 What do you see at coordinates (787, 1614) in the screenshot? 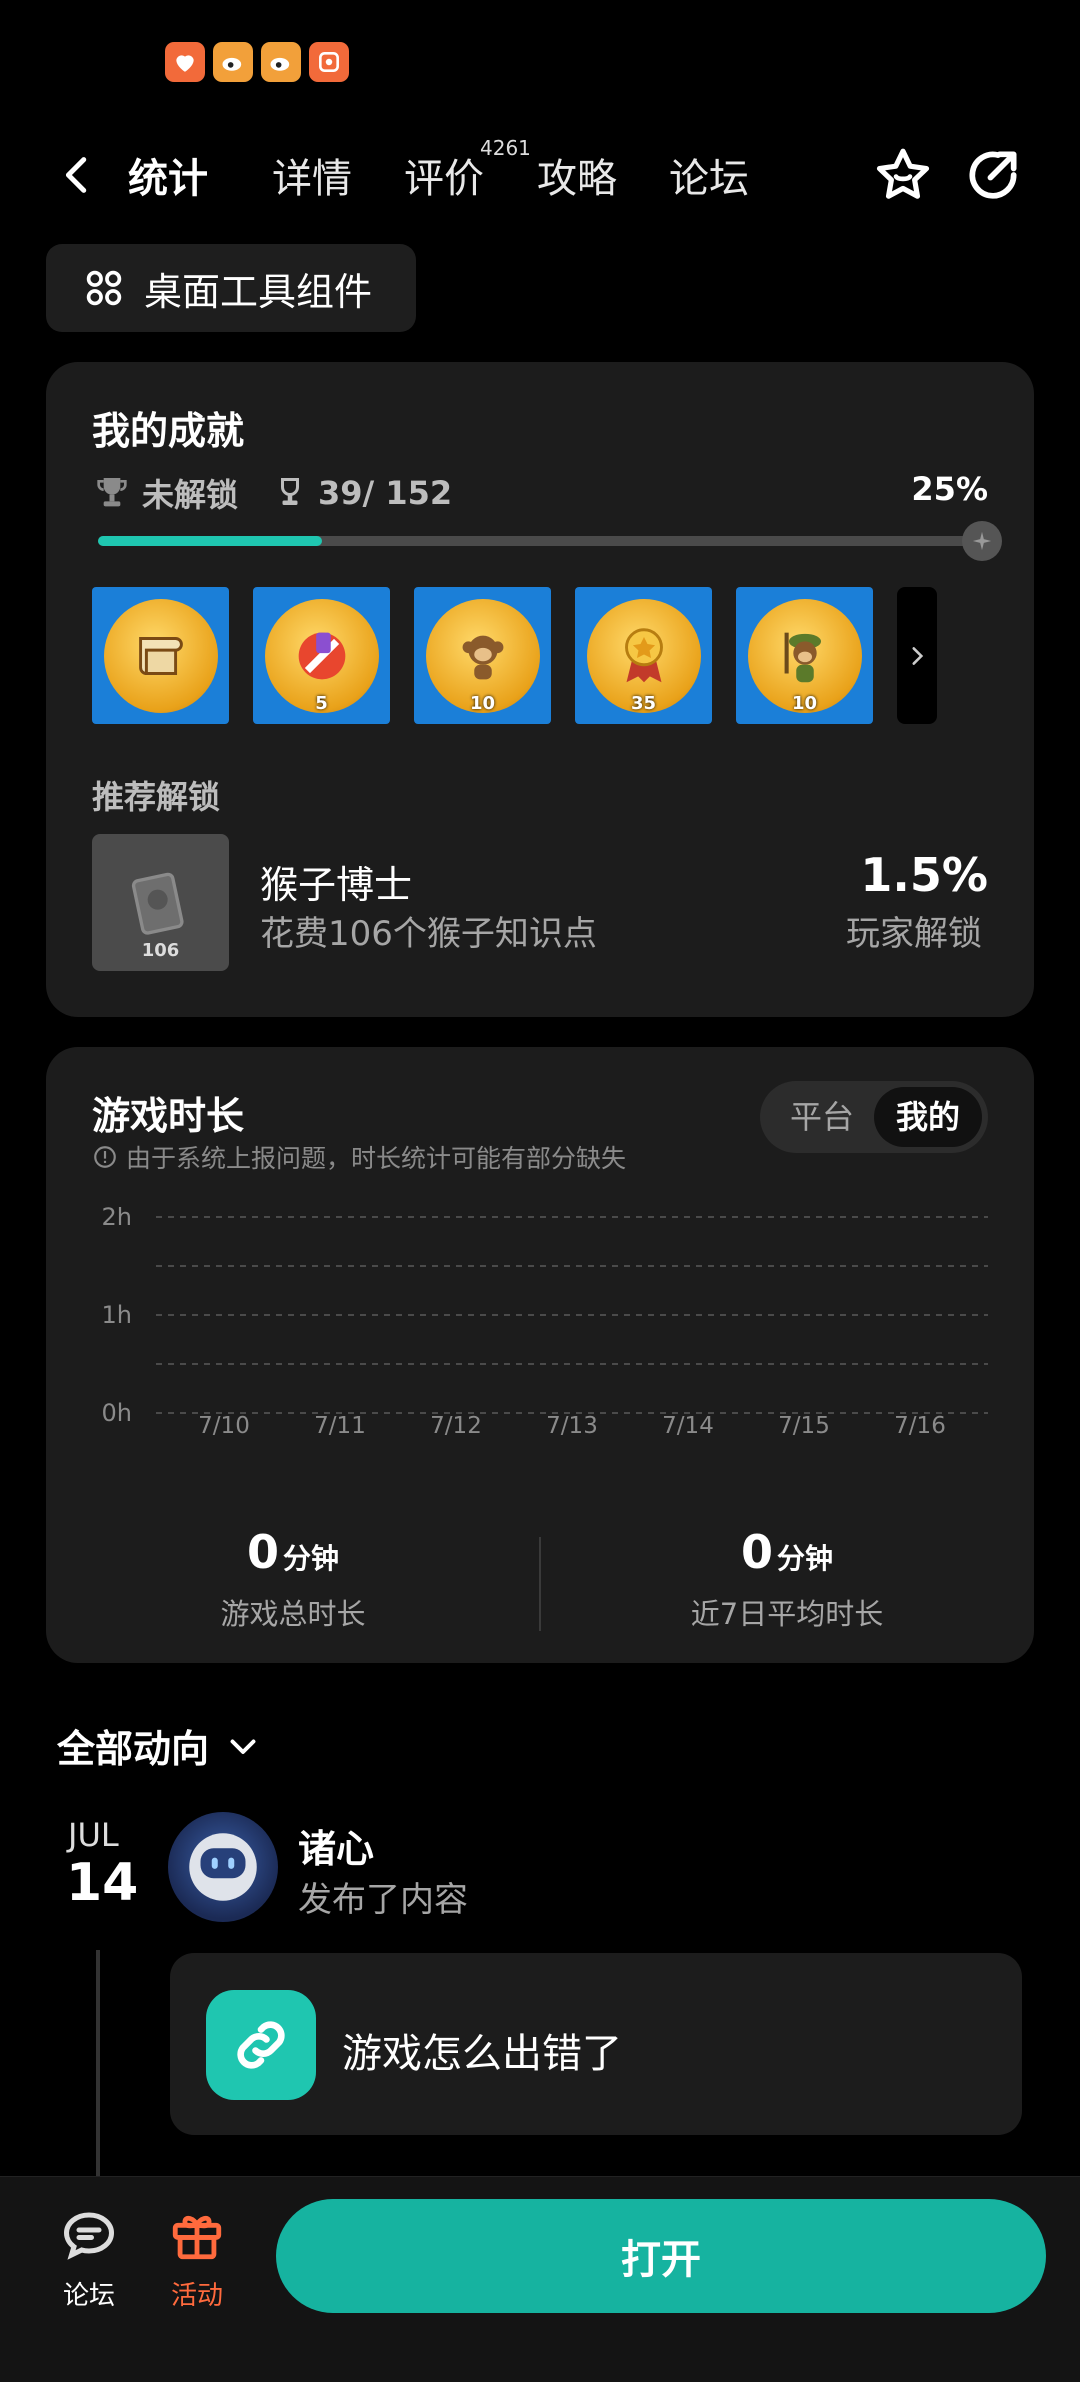
I see `average-playtime-label: 近7日平均时长` at bounding box center [787, 1614].